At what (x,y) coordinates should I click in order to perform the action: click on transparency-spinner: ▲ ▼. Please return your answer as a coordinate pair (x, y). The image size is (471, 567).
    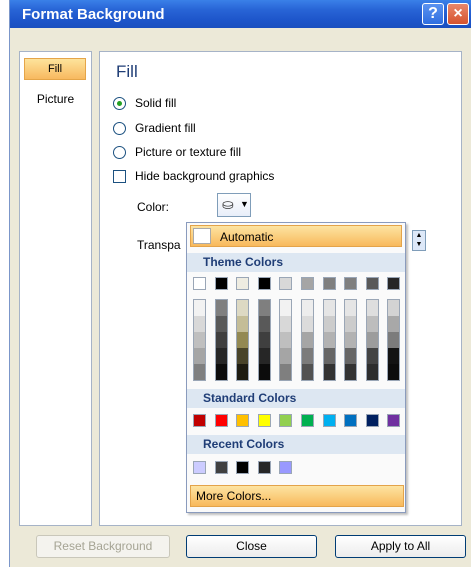
    Looking at the image, I should click on (419, 240).